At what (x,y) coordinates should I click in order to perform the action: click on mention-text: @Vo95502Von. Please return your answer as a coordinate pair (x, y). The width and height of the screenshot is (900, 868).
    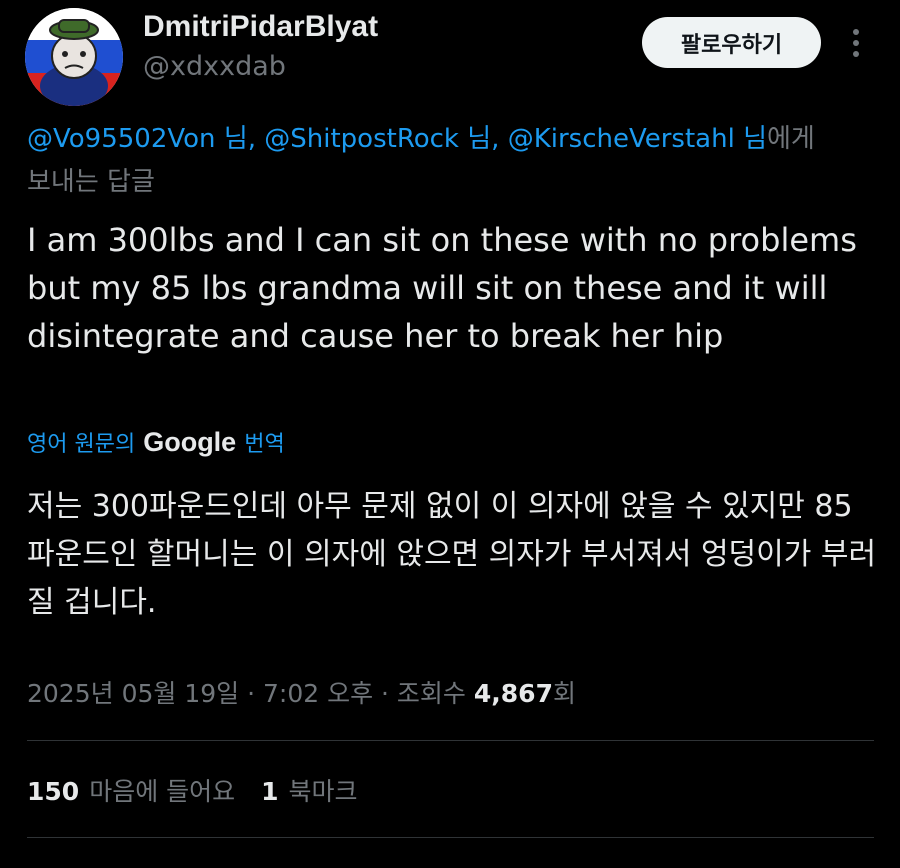
    Looking at the image, I should click on (121, 139).